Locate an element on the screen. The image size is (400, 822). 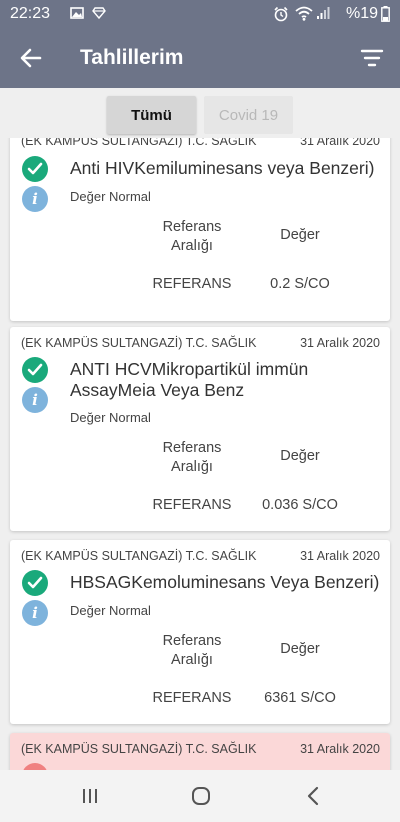
back-arrow-icon is located at coordinates (31, 58).